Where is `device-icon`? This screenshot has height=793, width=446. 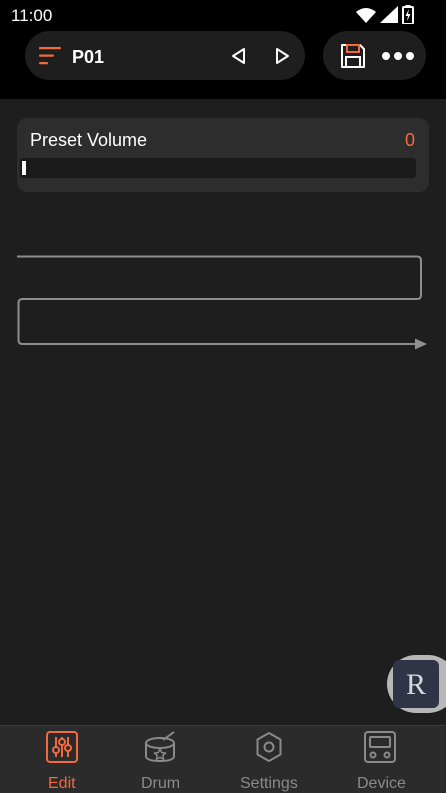
device-icon is located at coordinates (380, 747).